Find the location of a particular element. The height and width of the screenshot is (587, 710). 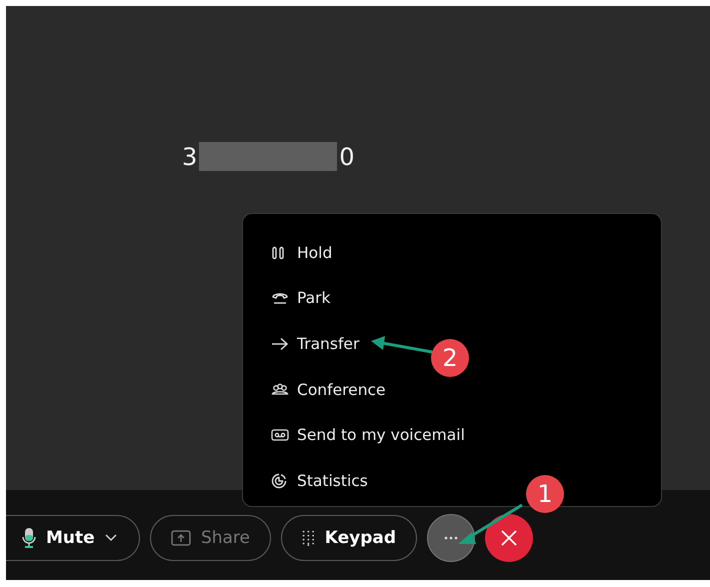

upload-screen-icon is located at coordinates (181, 538).